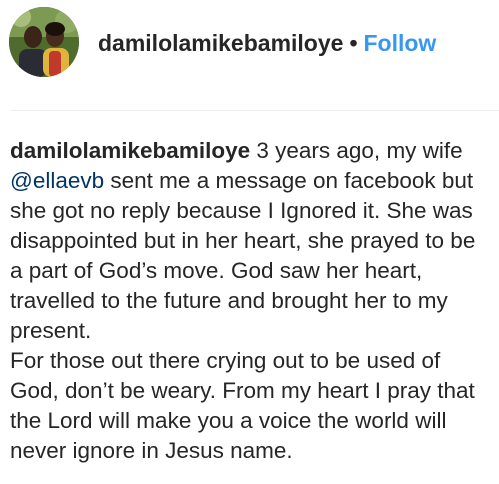 Image resolution: width=499 pixels, height=484 pixels. I want to click on mention-link: @ellaevb, so click(57, 180).